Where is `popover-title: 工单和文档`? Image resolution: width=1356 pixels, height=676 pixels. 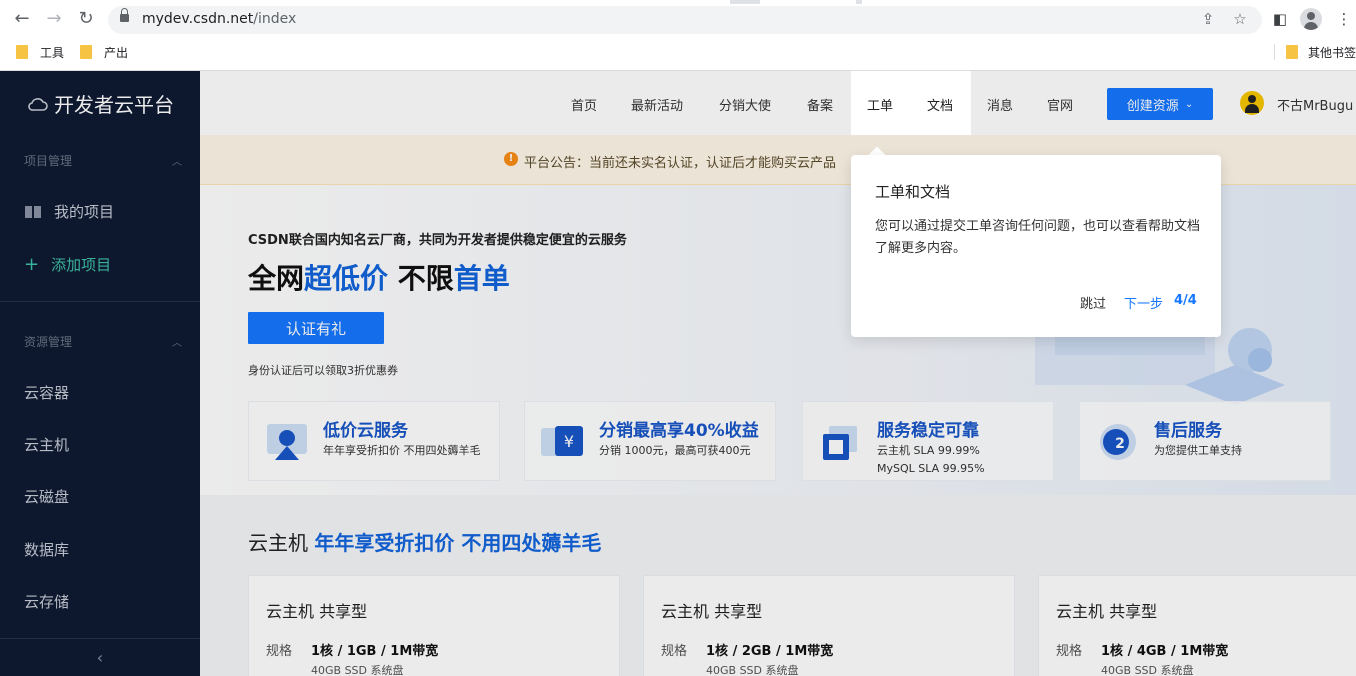 popover-title: 工单和文档 is located at coordinates (913, 192).